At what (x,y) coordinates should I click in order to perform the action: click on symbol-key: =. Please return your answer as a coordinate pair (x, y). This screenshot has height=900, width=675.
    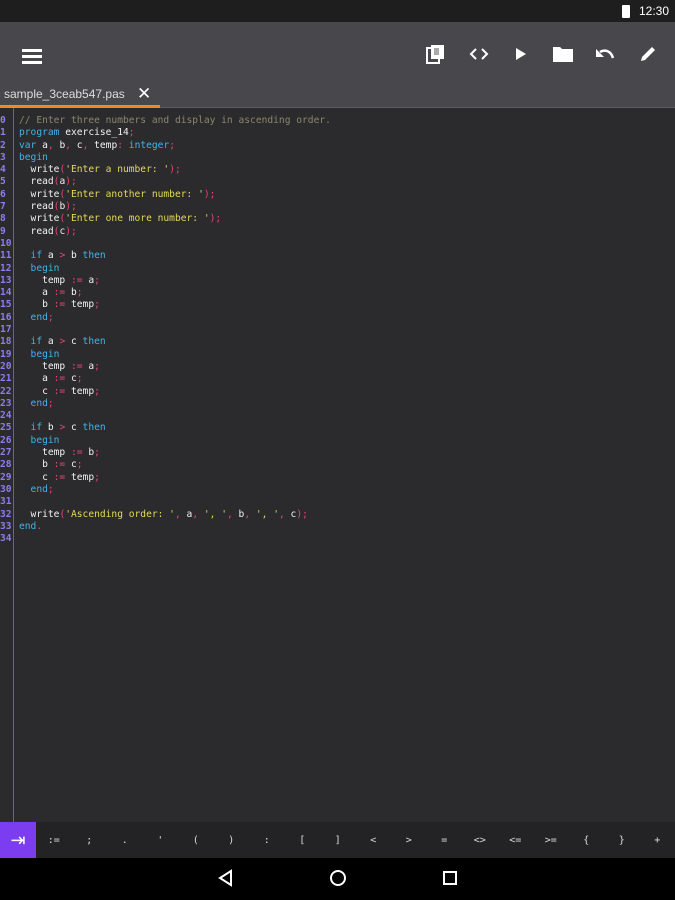
    Looking at the image, I should click on (445, 840).